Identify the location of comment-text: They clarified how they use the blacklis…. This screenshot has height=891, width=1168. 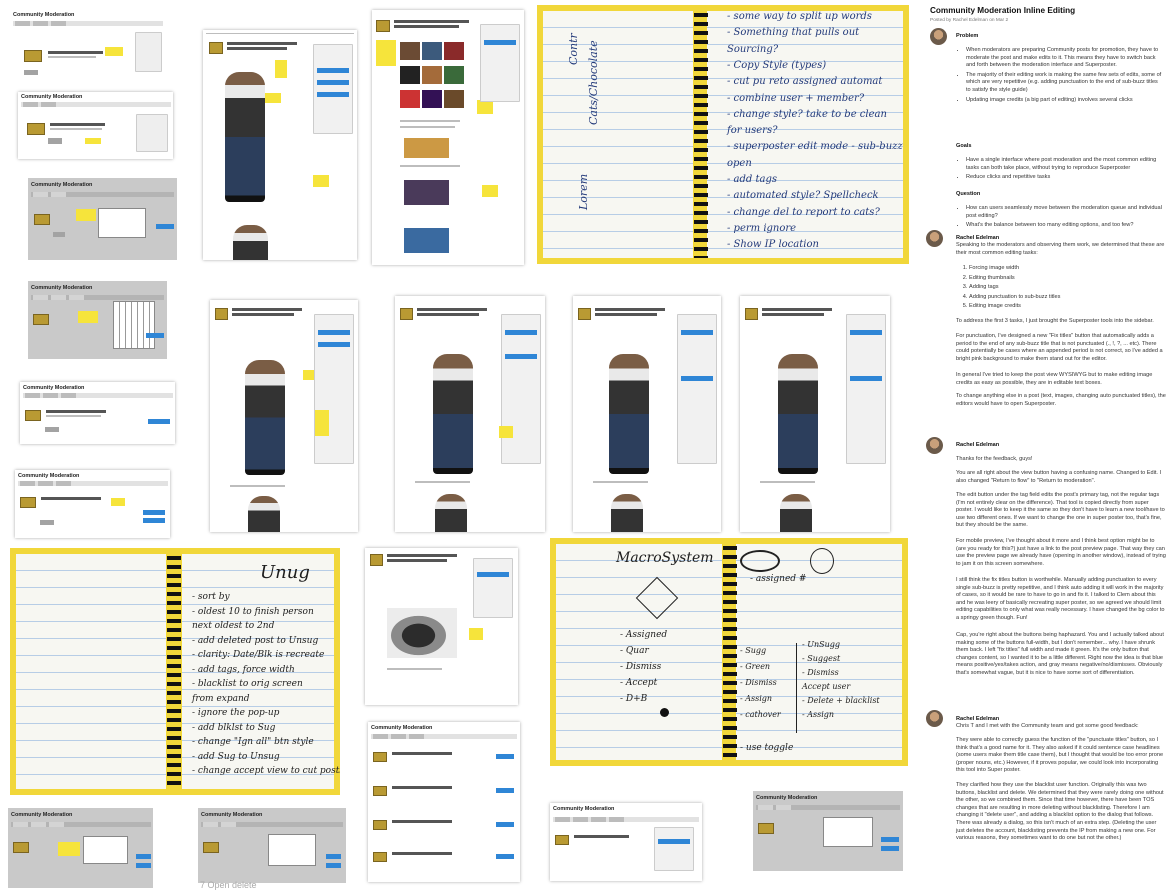
(1060, 812).